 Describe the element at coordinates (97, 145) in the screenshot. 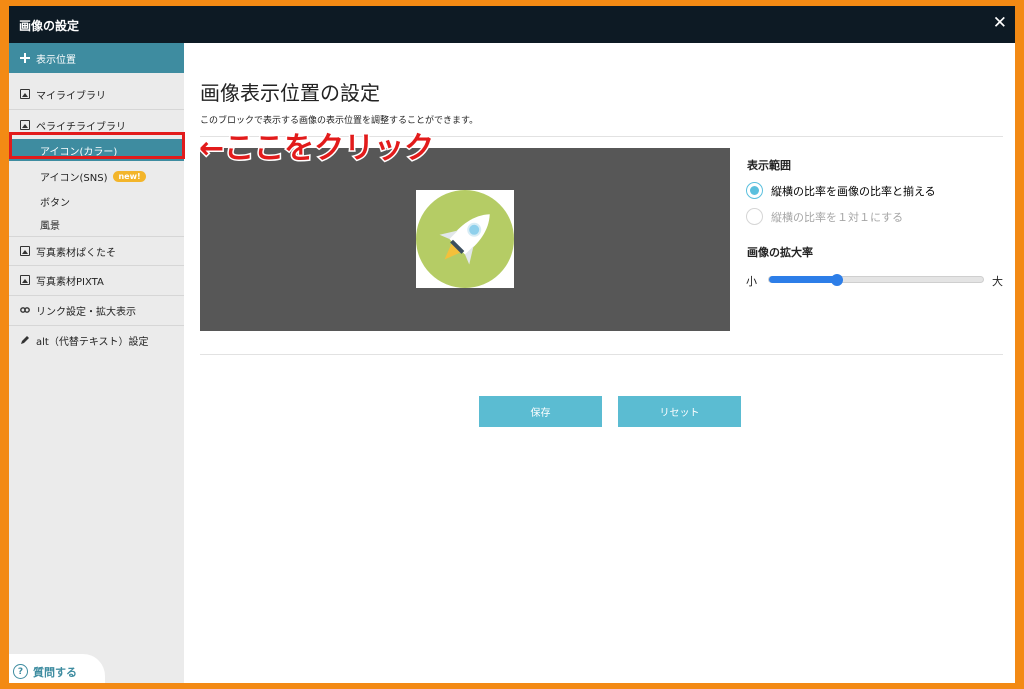

I see `highlight-box` at that location.